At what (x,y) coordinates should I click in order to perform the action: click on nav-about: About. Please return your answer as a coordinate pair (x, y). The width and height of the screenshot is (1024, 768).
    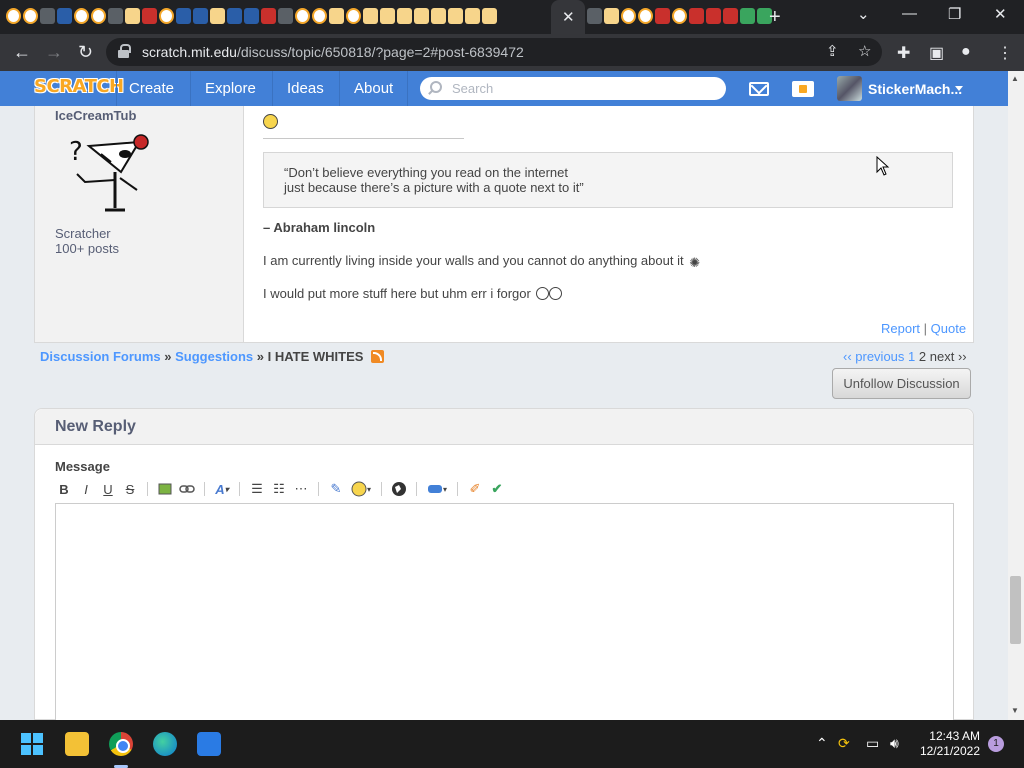
    Looking at the image, I should click on (373, 88).